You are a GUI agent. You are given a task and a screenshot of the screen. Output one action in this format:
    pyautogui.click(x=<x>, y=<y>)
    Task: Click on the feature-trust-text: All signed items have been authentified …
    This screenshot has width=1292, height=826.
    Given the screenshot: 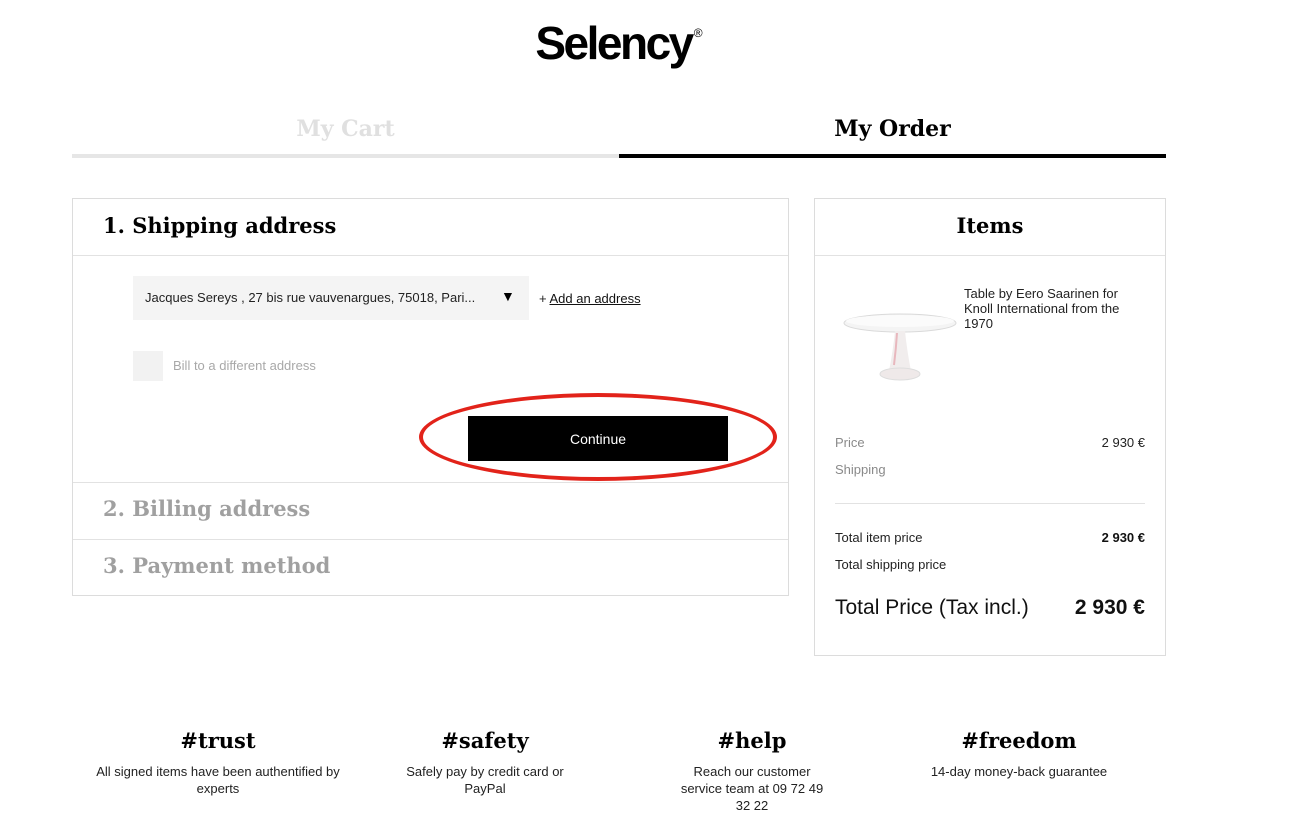 What is the action you would take?
    pyautogui.click(x=218, y=780)
    